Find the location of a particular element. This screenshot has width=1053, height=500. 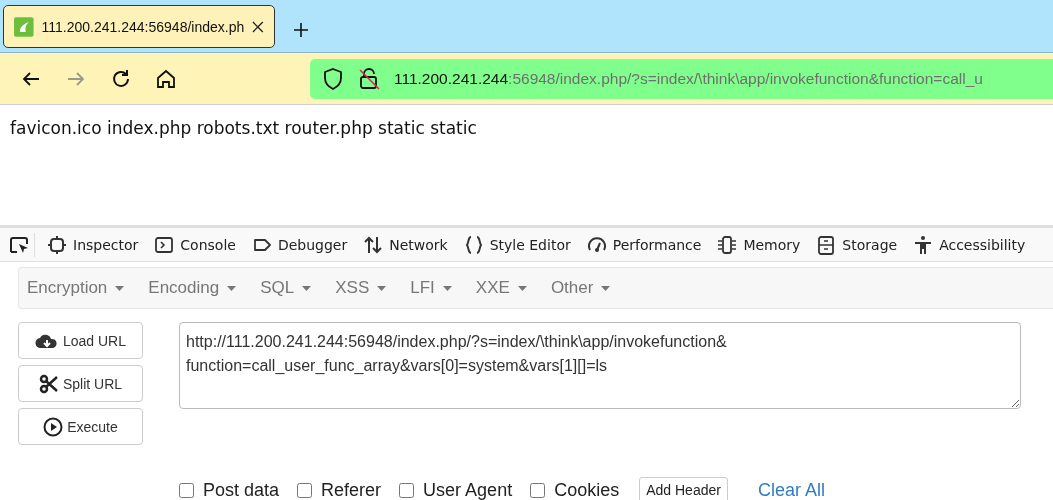

site-favicon-icon is located at coordinates (24, 26).